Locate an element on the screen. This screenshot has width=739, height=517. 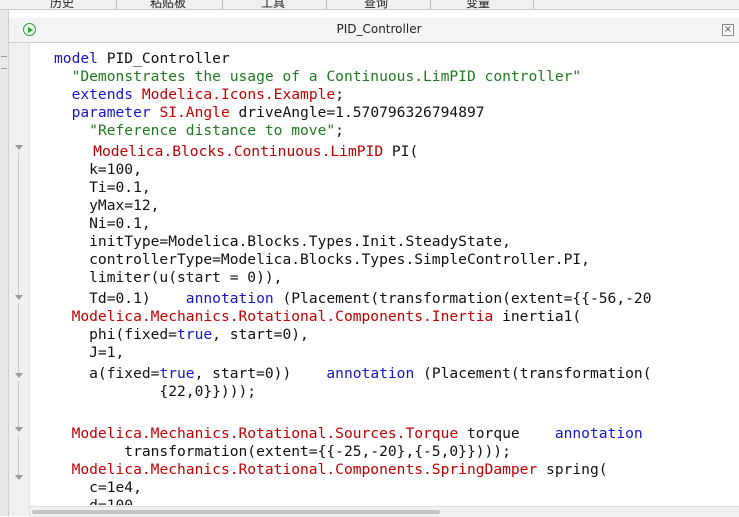
code-token: PI( is located at coordinates (401, 151).